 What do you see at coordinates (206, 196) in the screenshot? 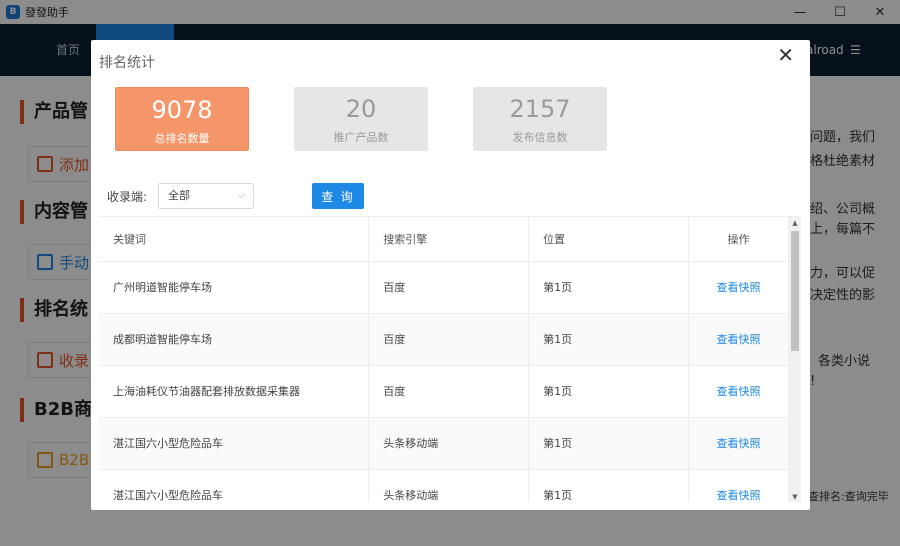
I see `index-source-select: 全部 ⌵` at bounding box center [206, 196].